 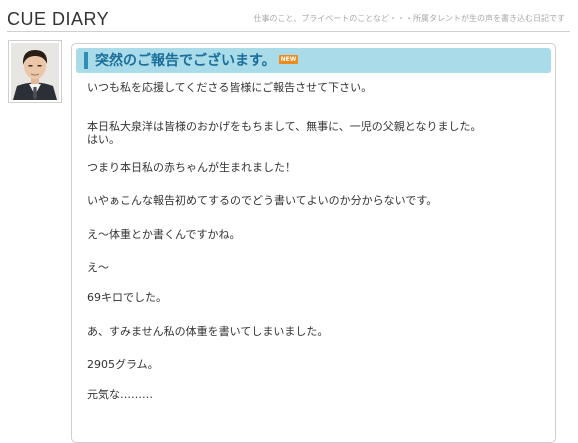 What do you see at coordinates (103, 139) in the screenshot?
I see `entry-paragraph: はい。` at bounding box center [103, 139].